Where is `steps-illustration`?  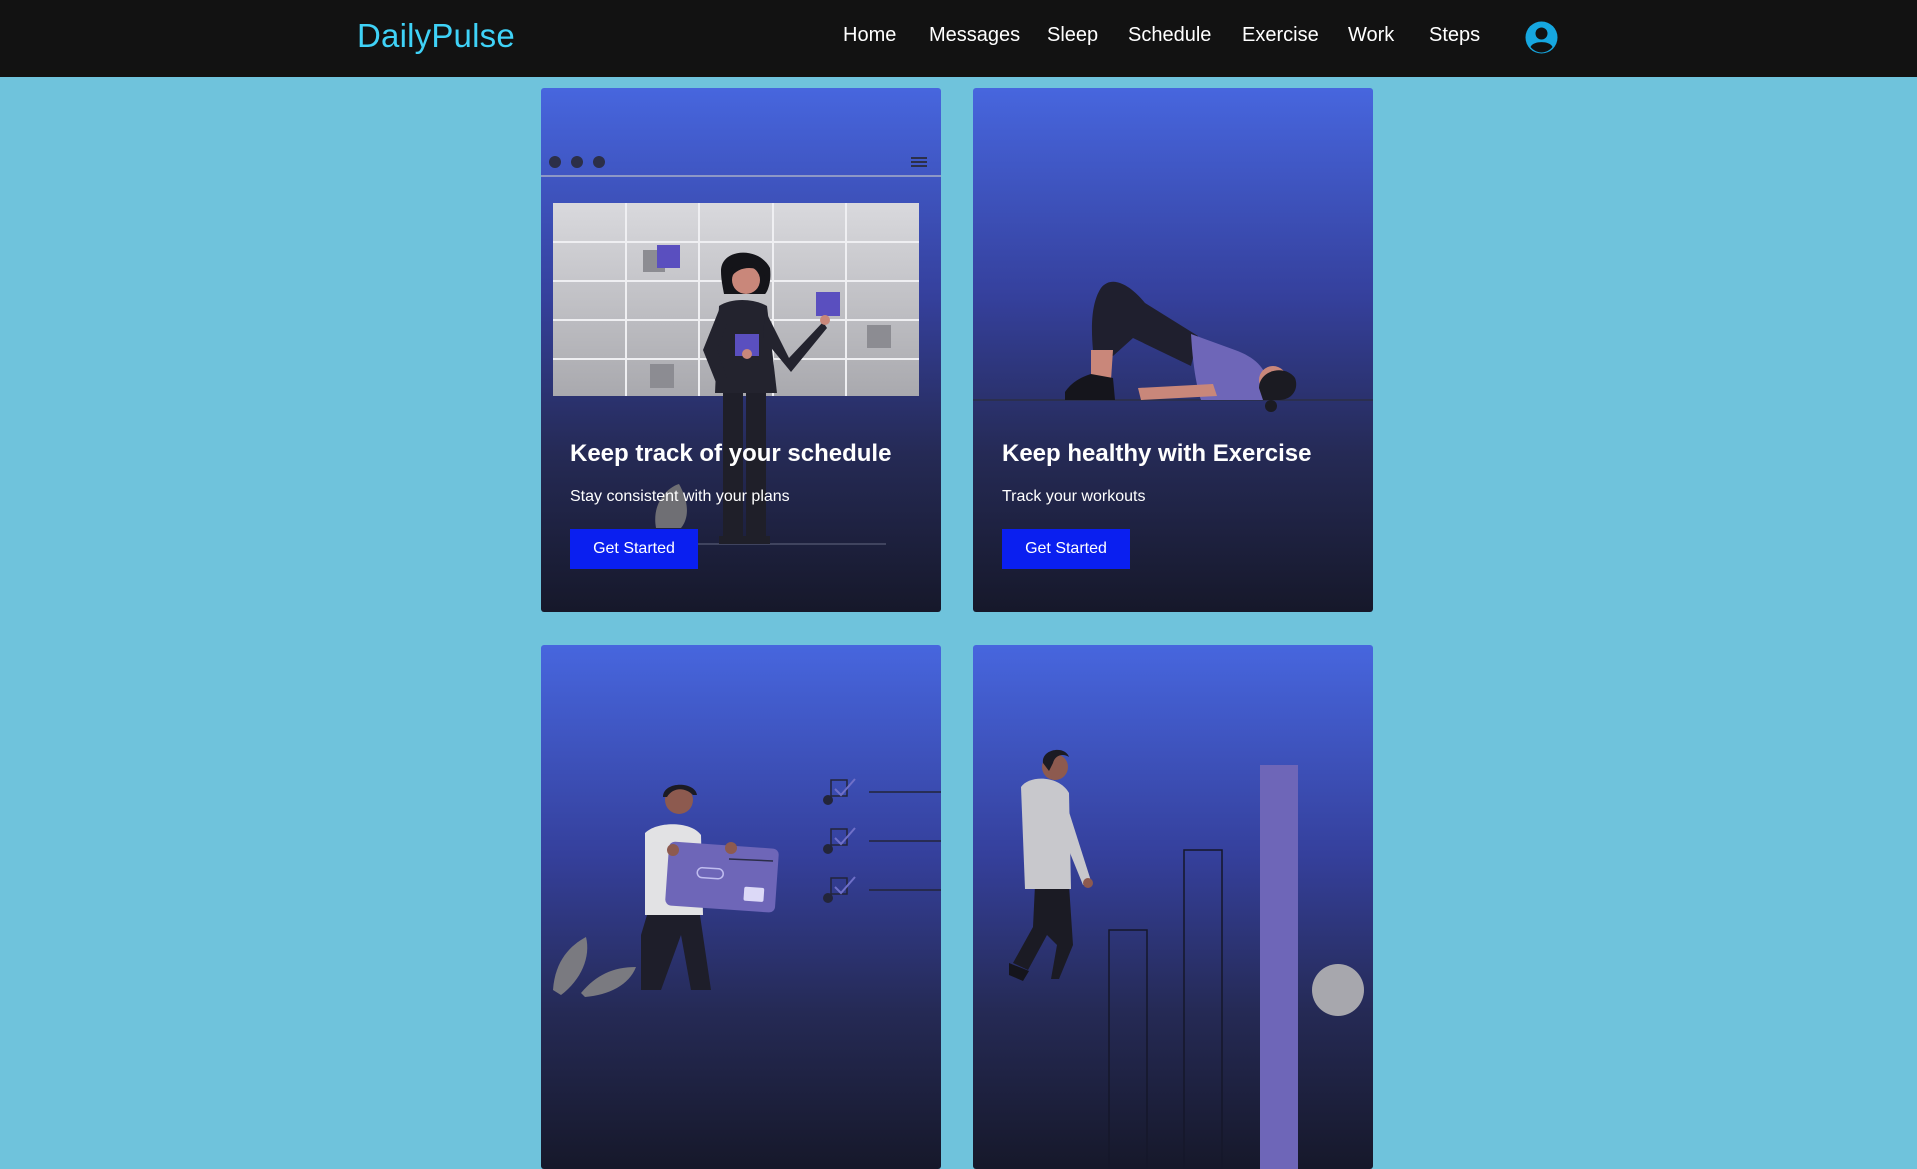
steps-illustration is located at coordinates (1186, 959).